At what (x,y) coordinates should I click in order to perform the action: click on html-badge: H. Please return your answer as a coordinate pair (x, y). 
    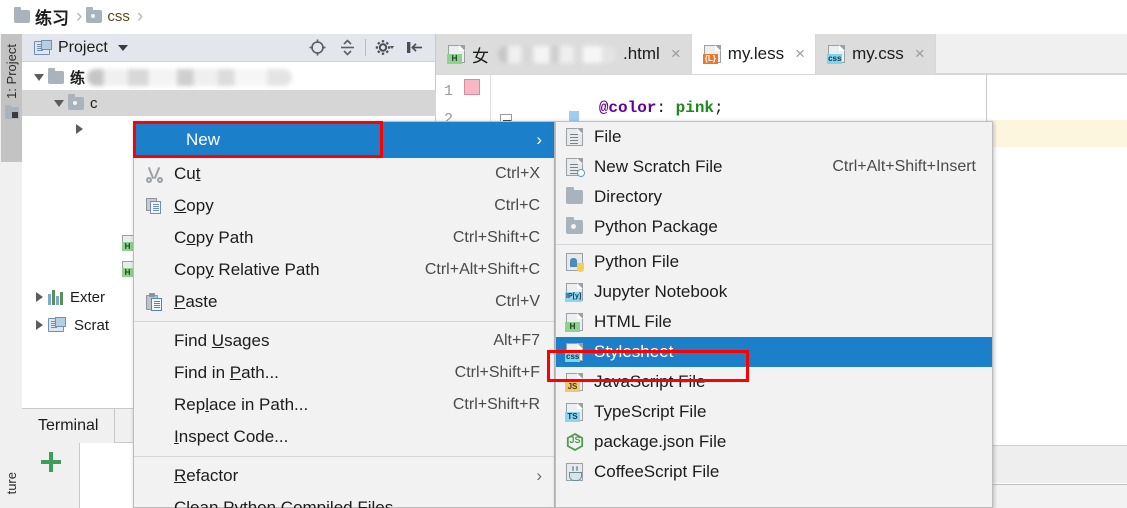
    Looking at the image, I should click on (454, 59).